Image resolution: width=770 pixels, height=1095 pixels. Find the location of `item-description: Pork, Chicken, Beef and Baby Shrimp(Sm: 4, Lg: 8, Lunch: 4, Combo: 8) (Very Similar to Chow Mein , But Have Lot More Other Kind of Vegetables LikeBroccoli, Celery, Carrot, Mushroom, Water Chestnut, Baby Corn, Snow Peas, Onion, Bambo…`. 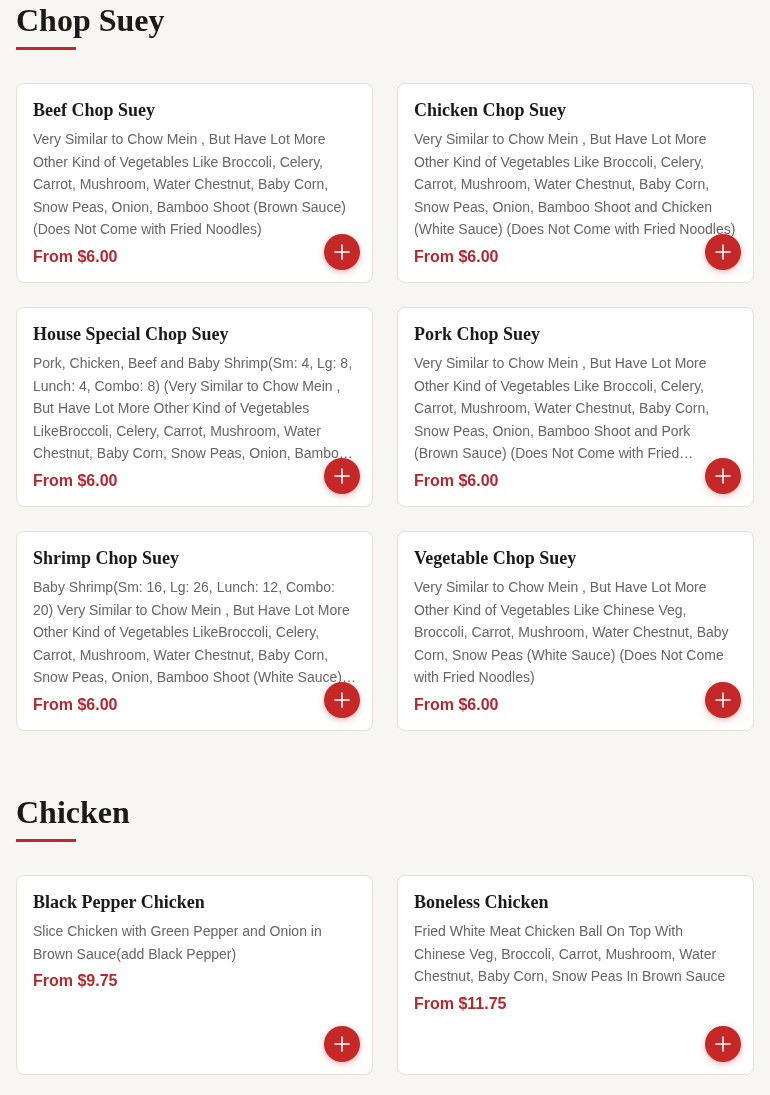

item-description: Pork, Chicken, Beef and Baby Shrimp(Sm: 4, Lg: 8, Lunch: 4, Combo: 8) (Very Similar to Chow Mein , But Have Lot More Other Kind of Vegetables LikeBroccoli, Celery, Carrot, Mushroom, Water Chestnut, Baby Corn, Snow Peas, Onion, Bambo… is located at coordinates (193, 408).